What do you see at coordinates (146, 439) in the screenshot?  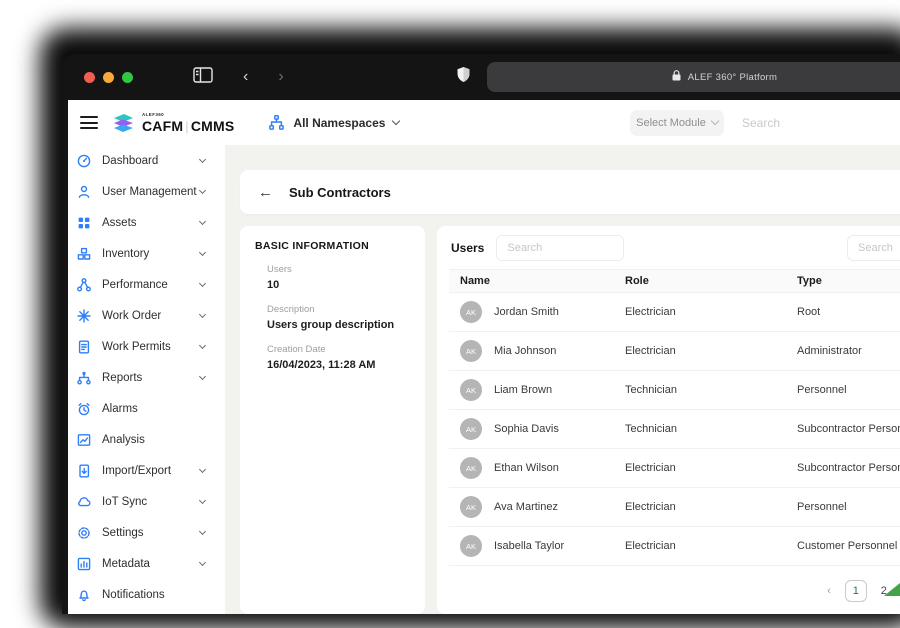 I see `sidebar-item-analysis: Analysis` at bounding box center [146, 439].